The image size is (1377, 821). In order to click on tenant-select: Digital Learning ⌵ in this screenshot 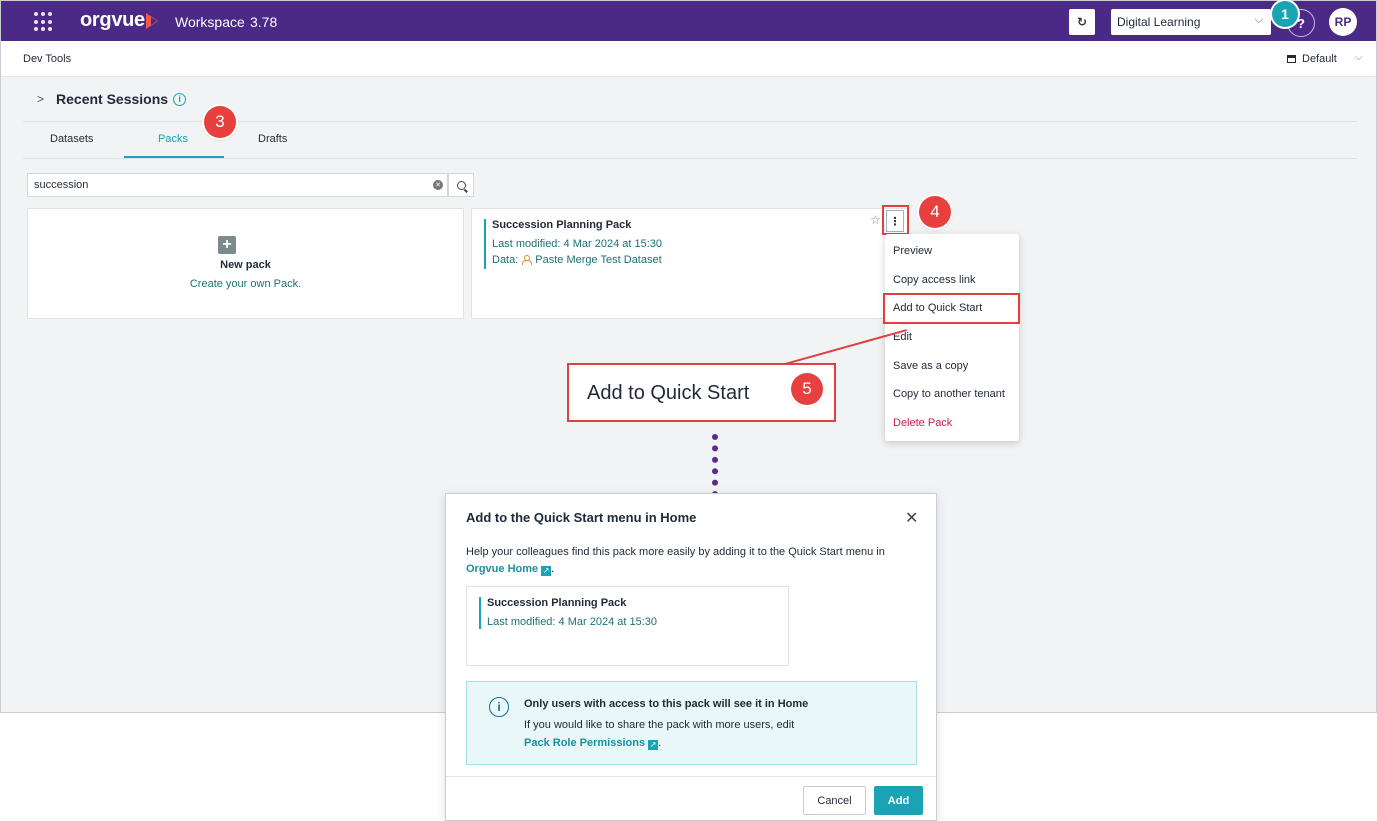, I will do `click(1191, 22)`.